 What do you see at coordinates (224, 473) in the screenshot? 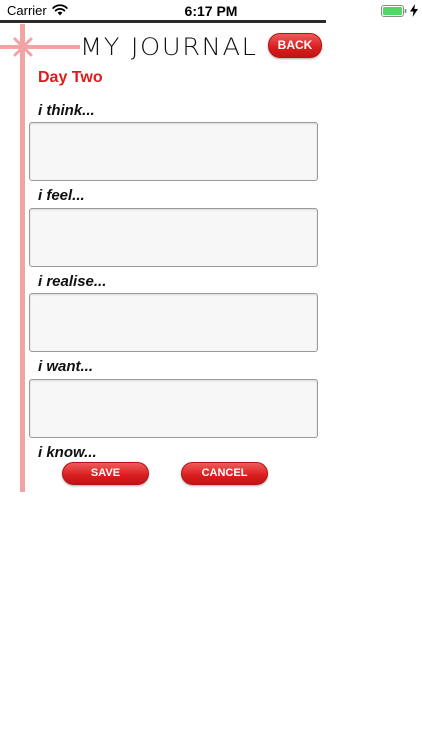
I see `cancel-button: CANCEL` at bounding box center [224, 473].